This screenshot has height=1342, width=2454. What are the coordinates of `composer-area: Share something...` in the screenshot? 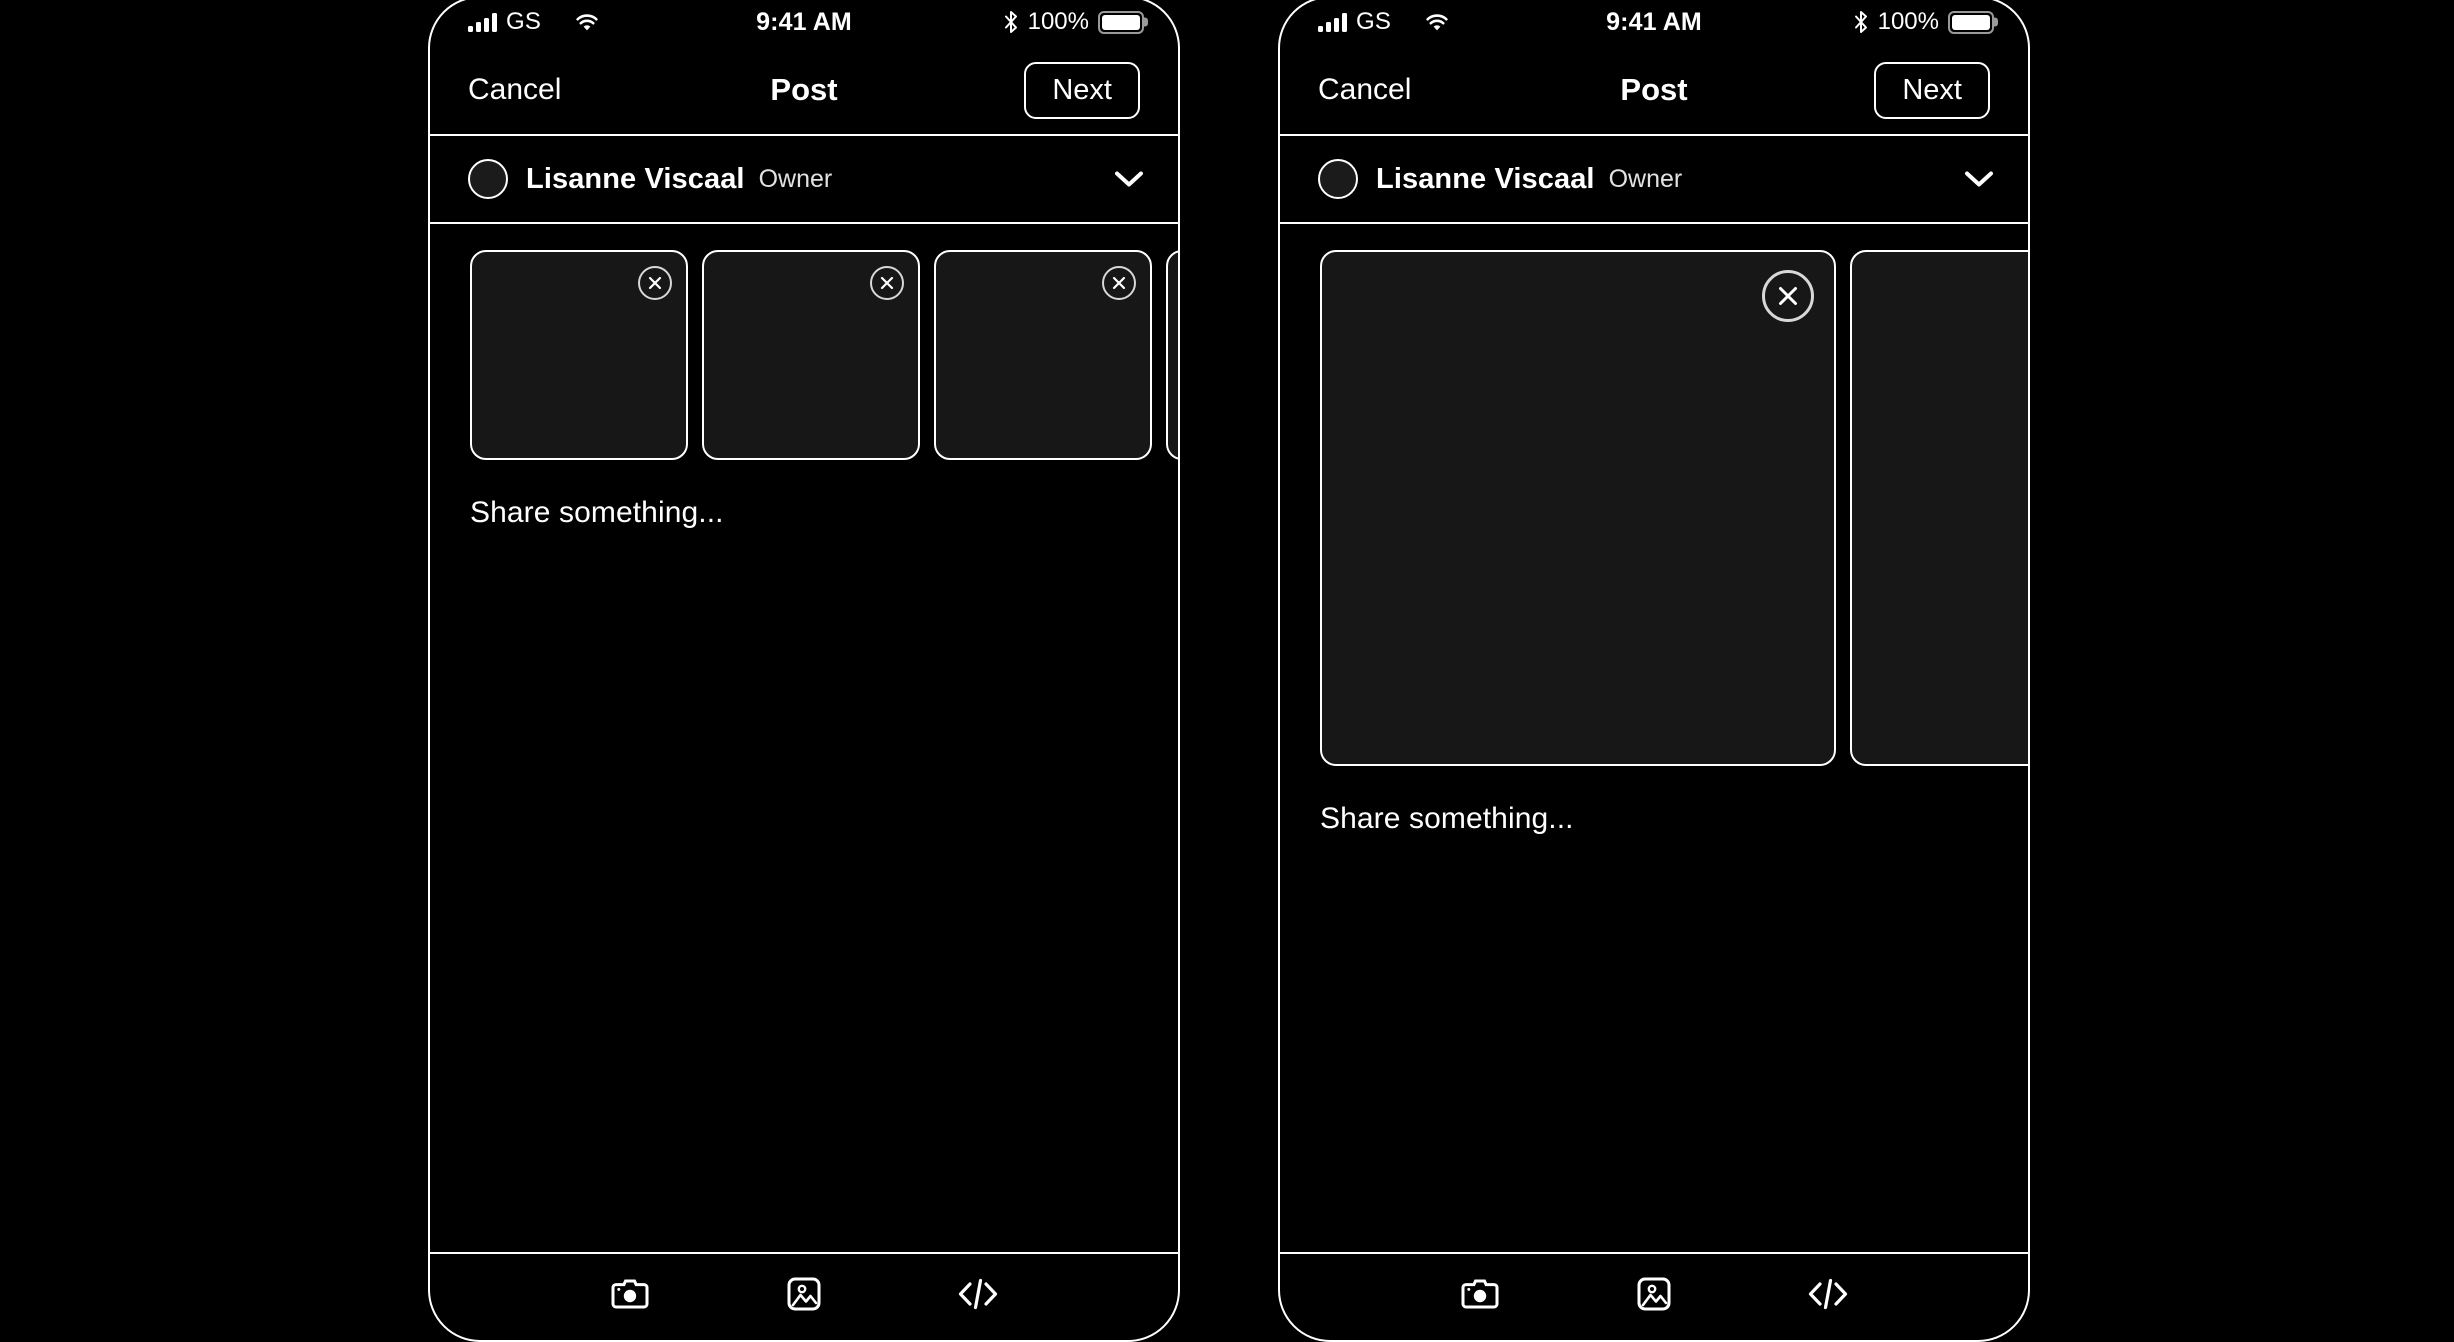 It's located at (1654, 1009).